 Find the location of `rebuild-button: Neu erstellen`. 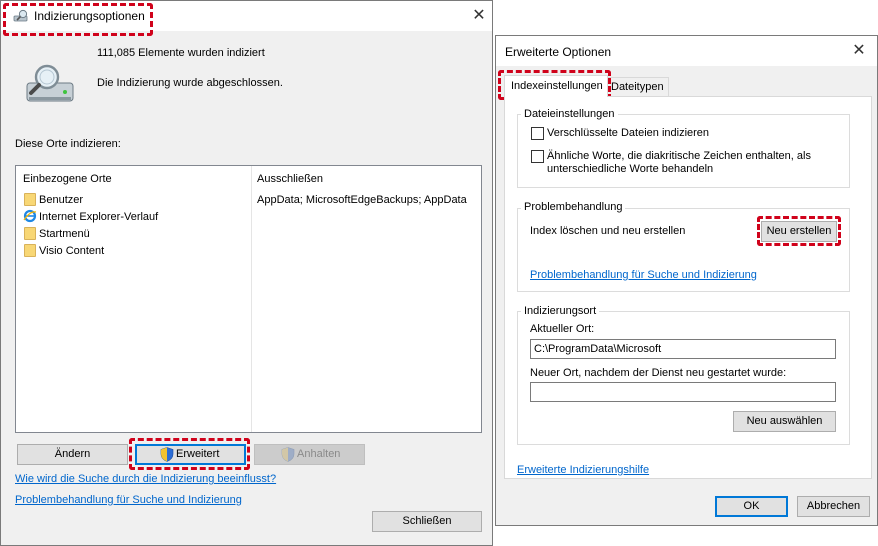

rebuild-button: Neu erstellen is located at coordinates (799, 231).